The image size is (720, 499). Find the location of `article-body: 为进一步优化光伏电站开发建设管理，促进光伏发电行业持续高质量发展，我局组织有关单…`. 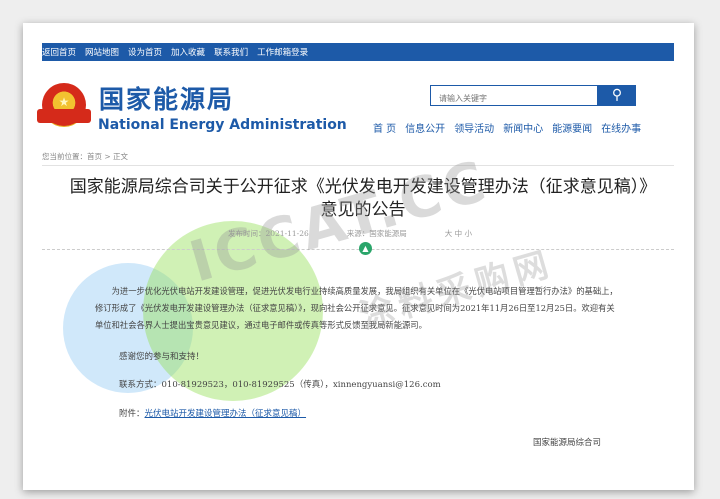

article-body: 为进一步优化光伏电站开发建设管理，促进光伏发电行业持续高质量发展，我局组织有关单… is located at coordinates (356, 308).